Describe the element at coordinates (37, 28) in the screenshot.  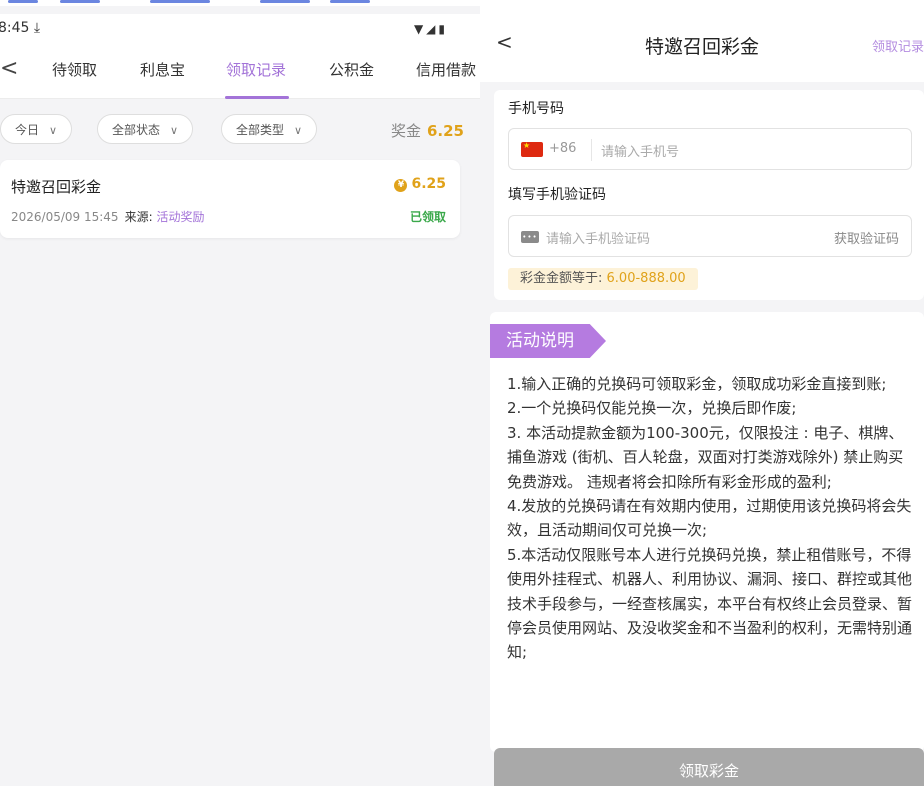
I see `download-icon: ⤓` at that location.